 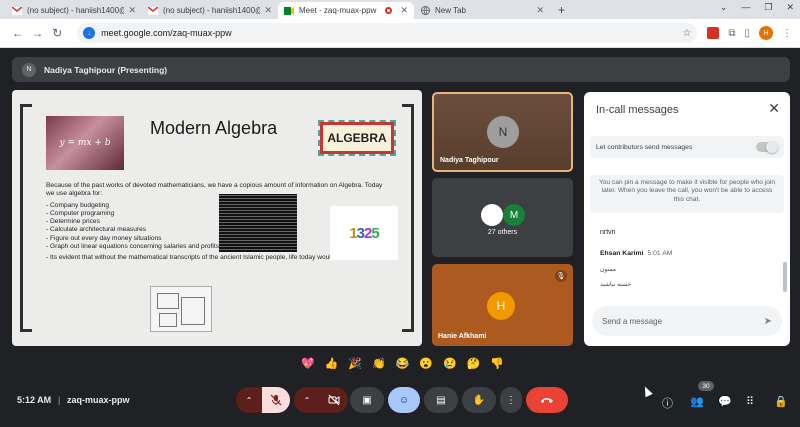 What do you see at coordinates (368, 233) in the screenshot?
I see `number-glyph: 2` at bounding box center [368, 233].